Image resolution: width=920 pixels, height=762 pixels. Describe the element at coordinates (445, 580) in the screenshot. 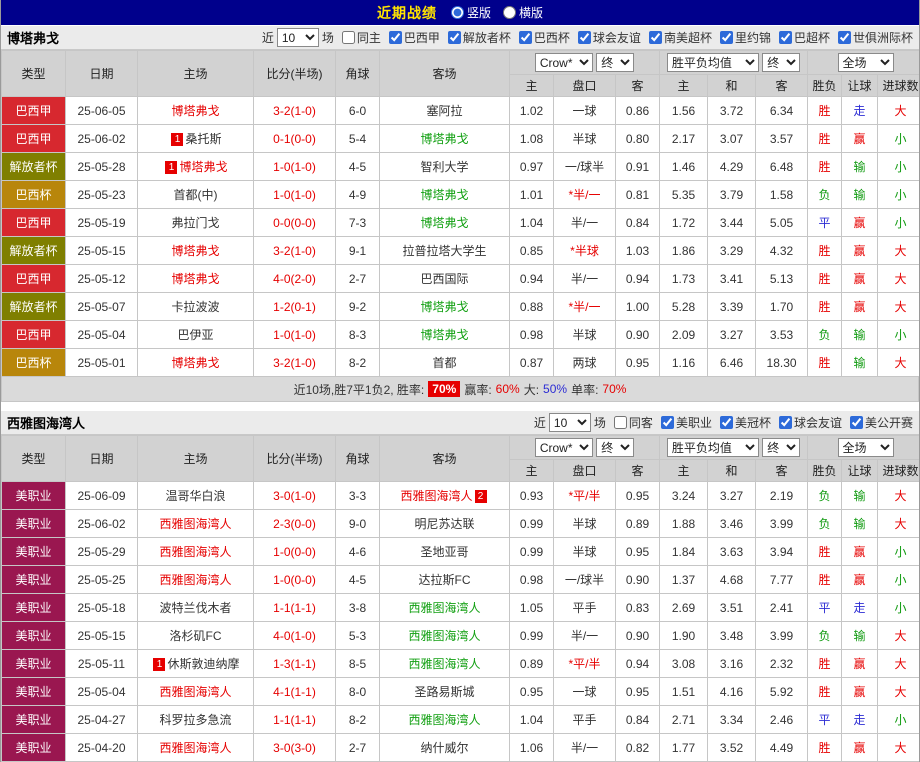

I see `away-team-name: 达拉斯FC` at that location.